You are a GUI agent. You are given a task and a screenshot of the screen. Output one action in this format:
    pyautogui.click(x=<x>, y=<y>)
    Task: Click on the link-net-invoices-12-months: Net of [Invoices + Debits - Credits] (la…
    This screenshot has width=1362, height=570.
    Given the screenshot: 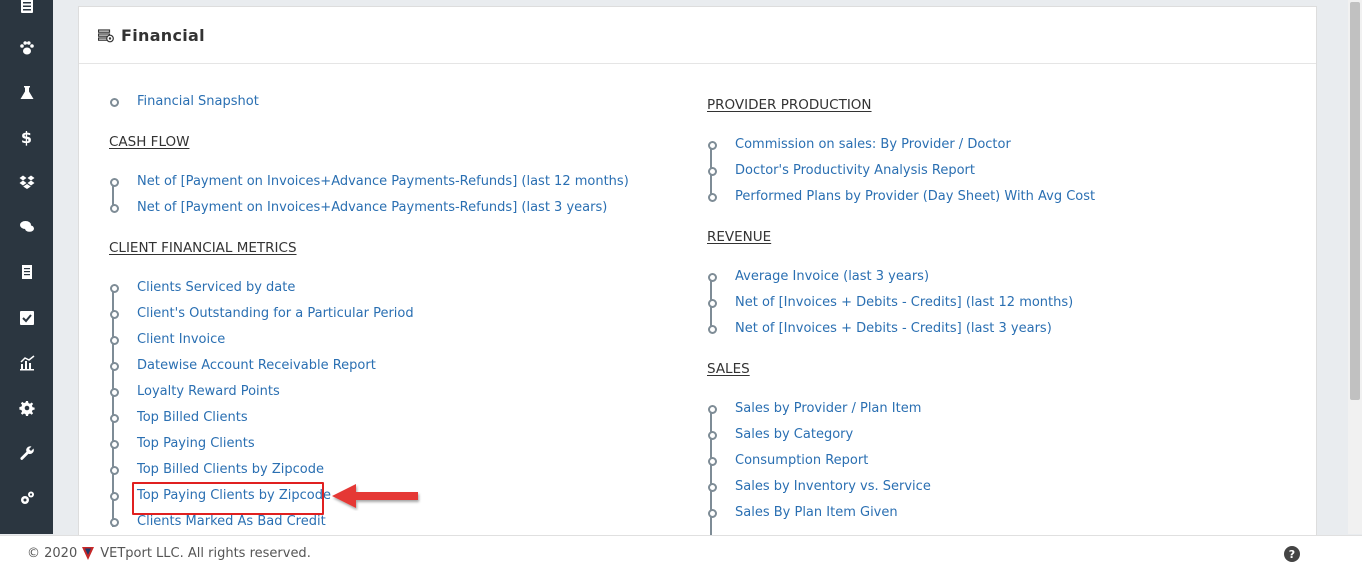 What is the action you would take?
    pyautogui.click(x=904, y=302)
    